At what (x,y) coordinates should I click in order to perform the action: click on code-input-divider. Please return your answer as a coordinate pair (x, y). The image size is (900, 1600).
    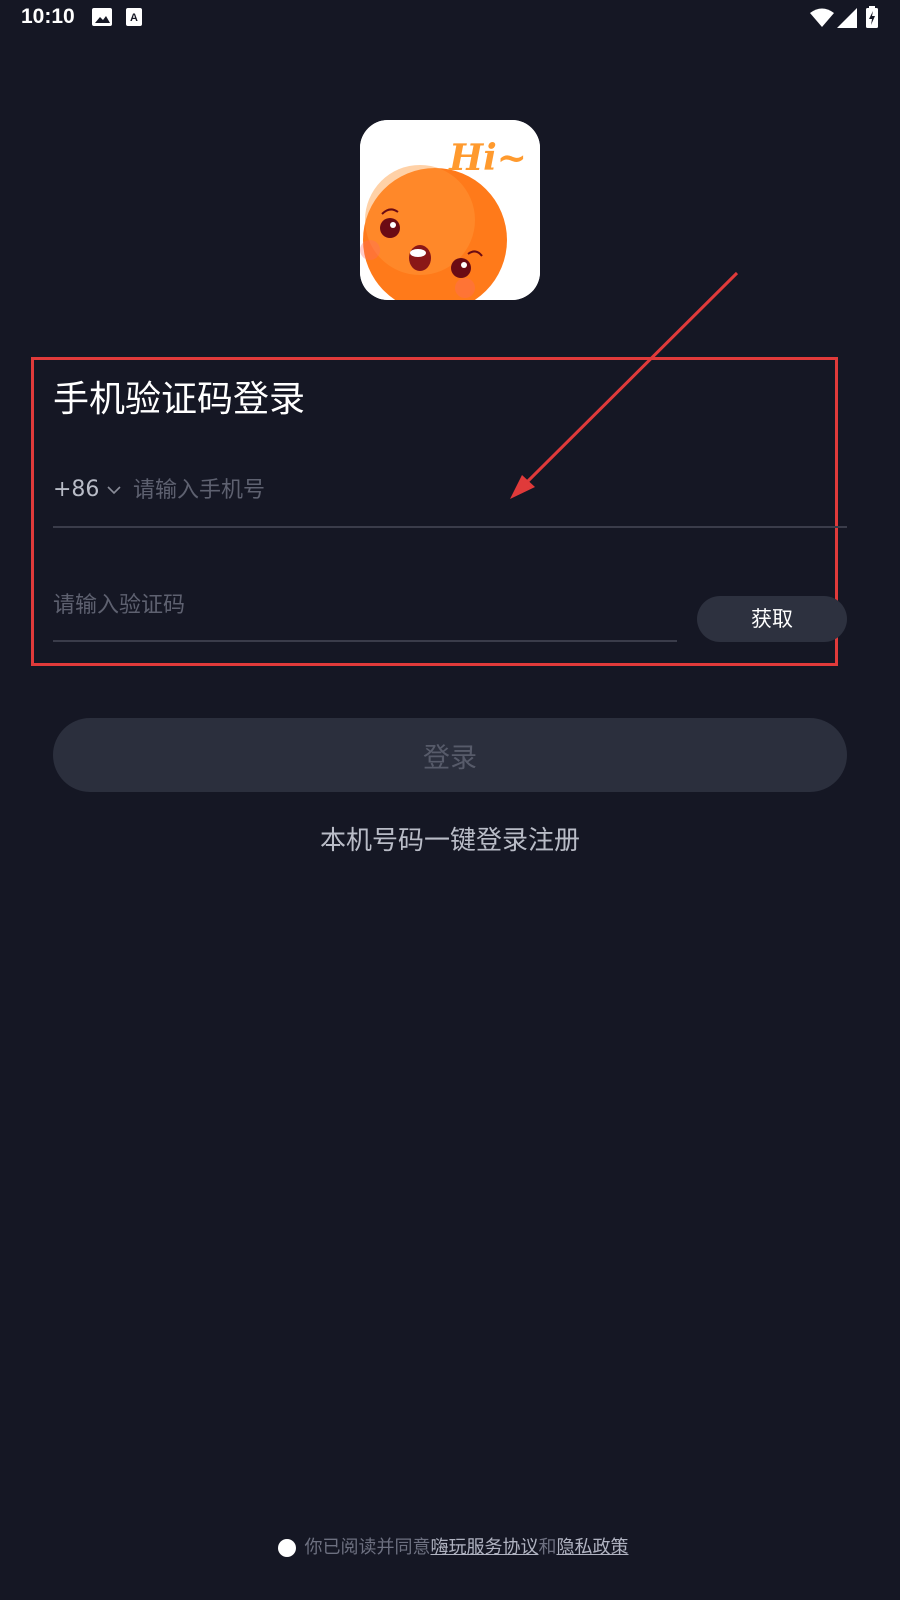
    Looking at the image, I should click on (365, 641).